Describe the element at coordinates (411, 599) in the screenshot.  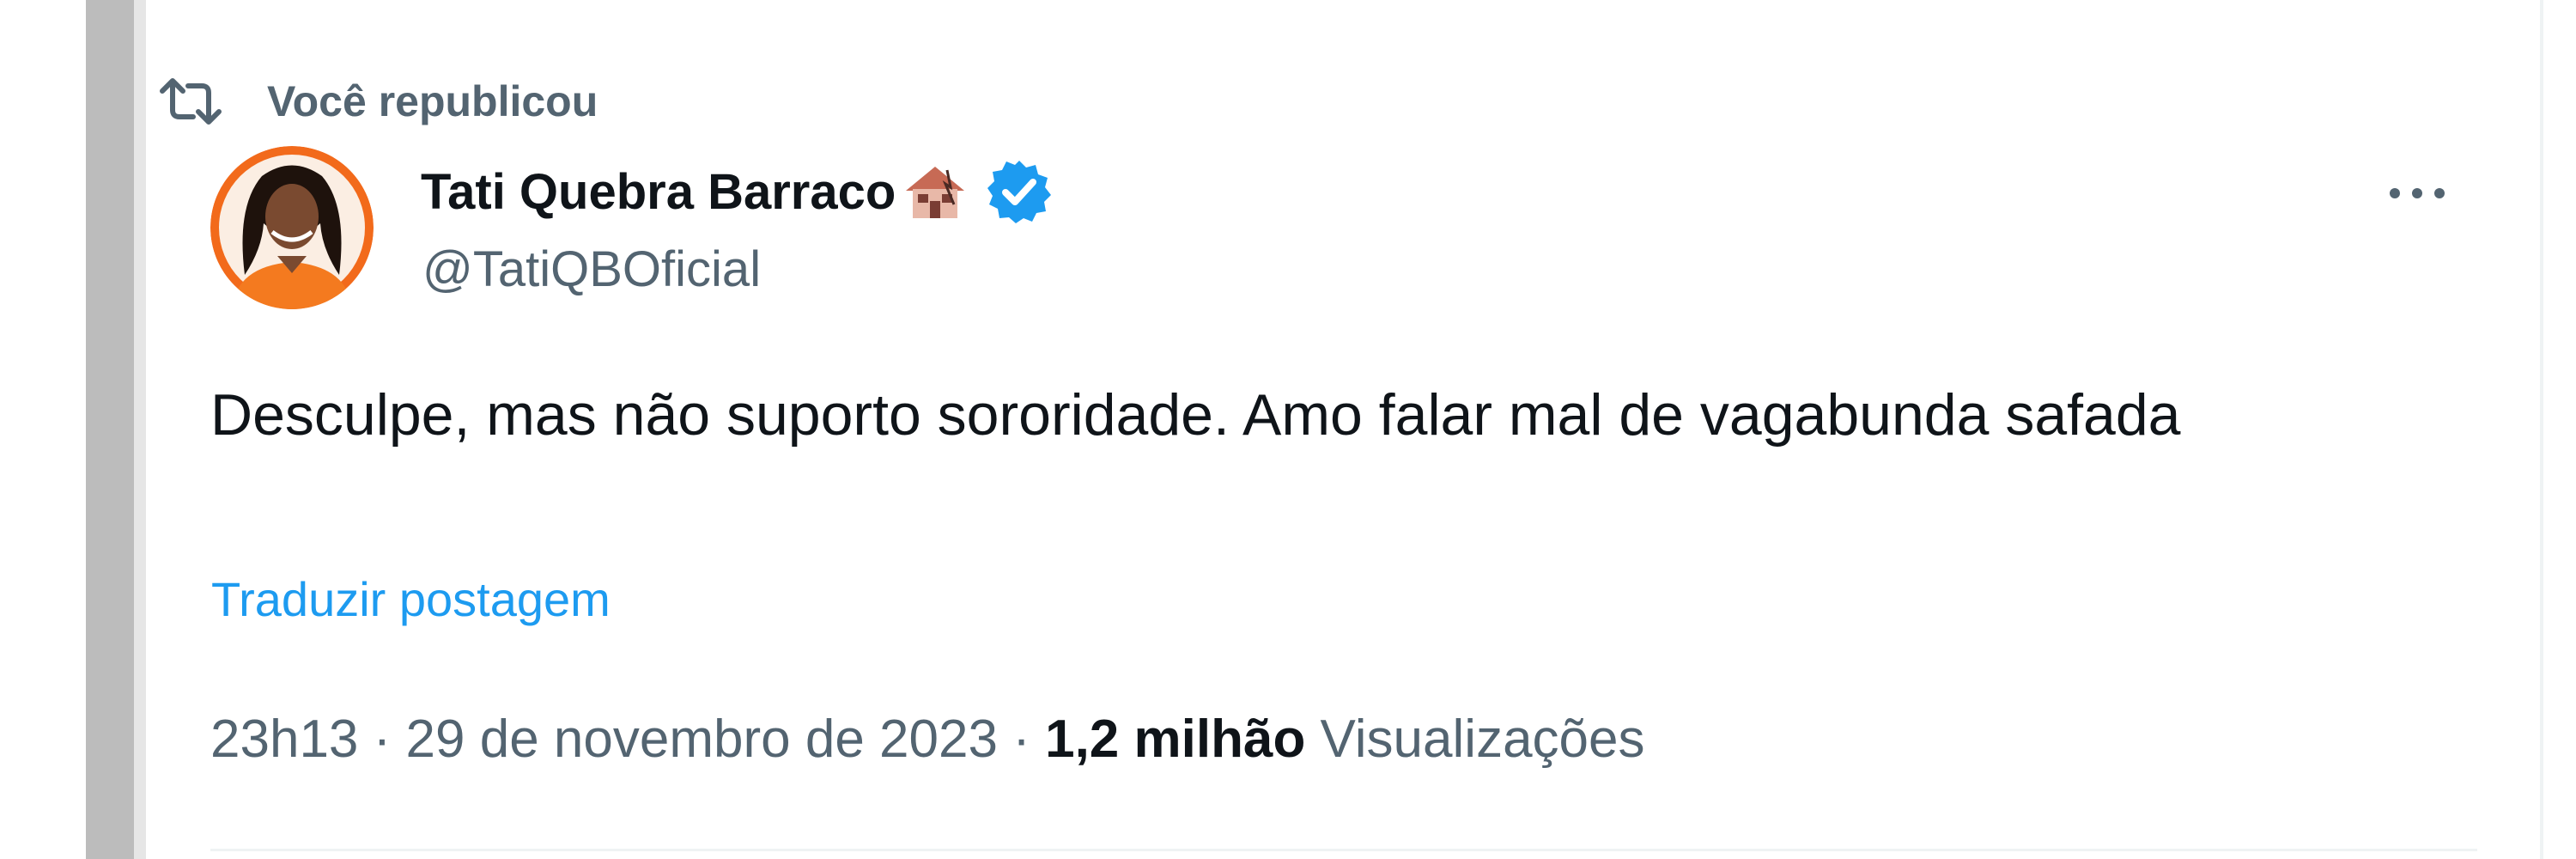
I see `translate-post-link: Traduzir postagem` at that location.